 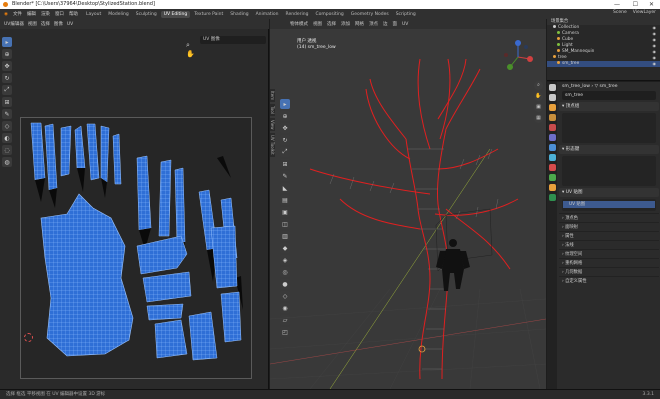 I want to click on tab-animation: Animation, so click(x=267, y=14).